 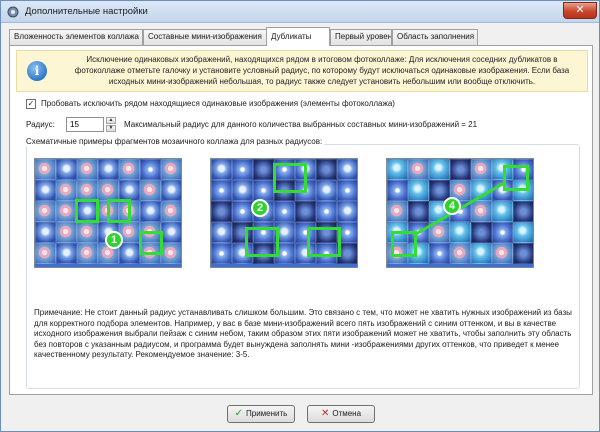 What do you see at coordinates (267, 413) in the screenshot?
I see `apply-button-label: Применить` at bounding box center [267, 413].